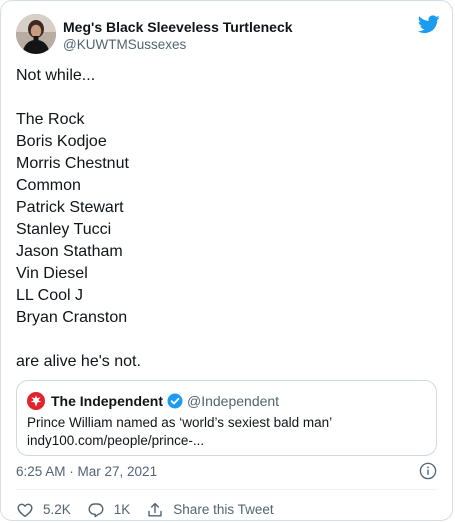 The width and height of the screenshot is (455, 523). Describe the element at coordinates (109, 510) in the screenshot. I see `reply-button: 1K` at that location.